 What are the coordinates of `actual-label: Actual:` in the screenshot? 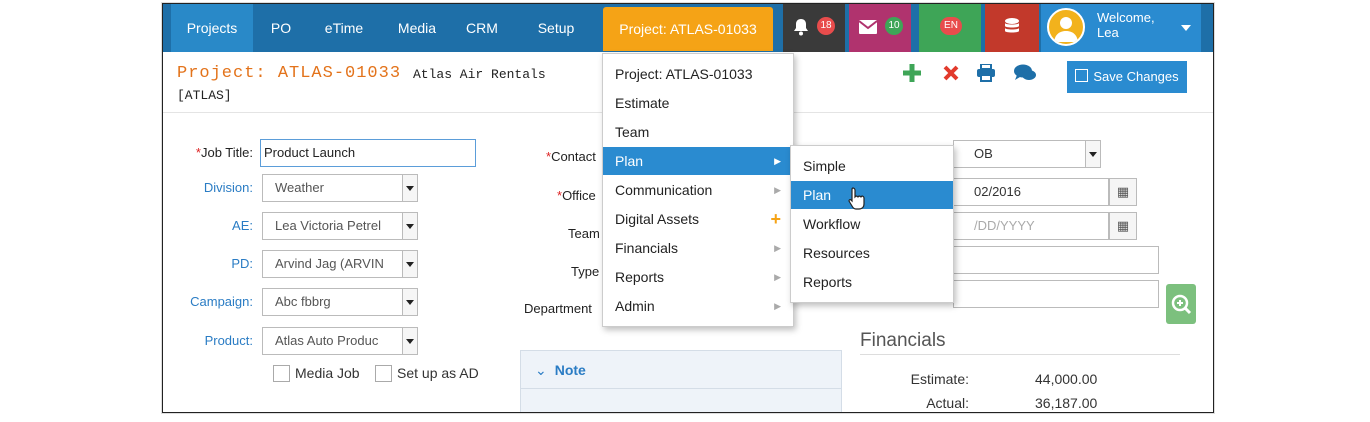 It's located at (947, 403).